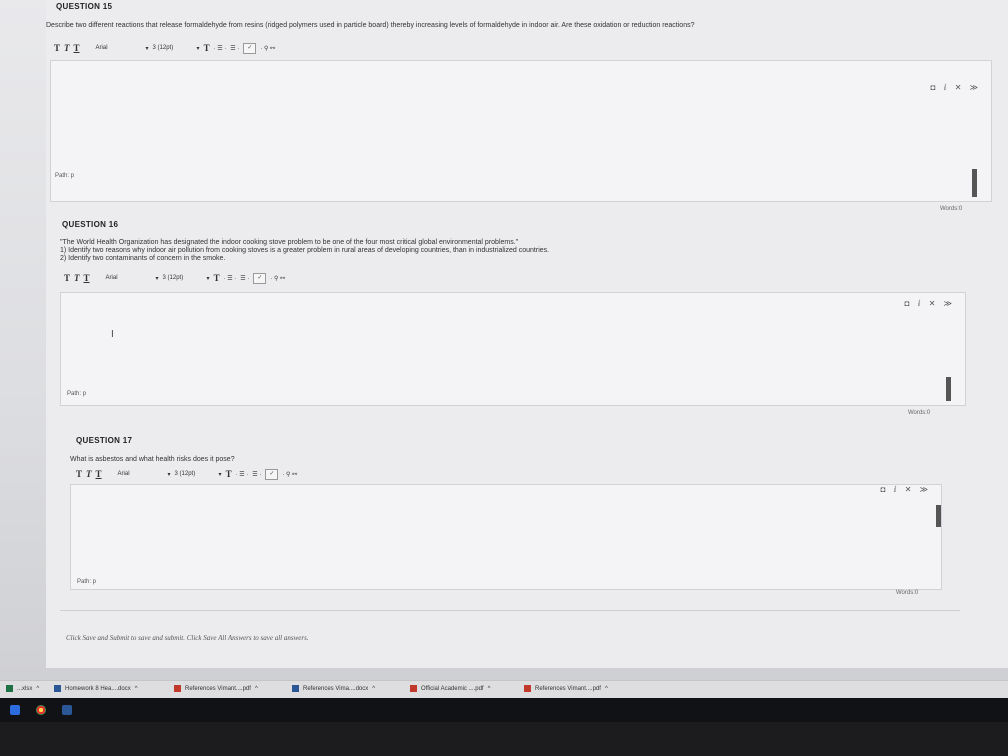 The width and height of the screenshot is (1008, 756). I want to click on download-item: Official Academic ....pdf ^, so click(450, 688).